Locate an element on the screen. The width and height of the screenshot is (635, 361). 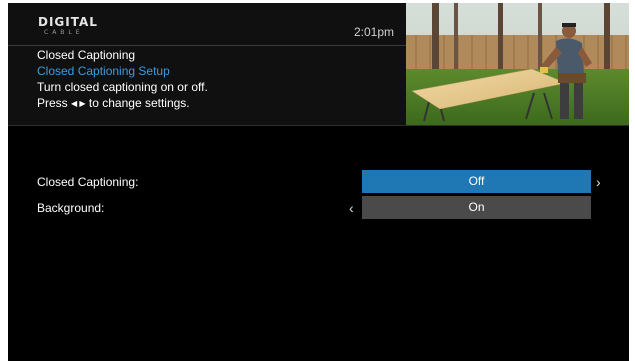
hint-suffix: to change settings. is located at coordinates (139, 103).